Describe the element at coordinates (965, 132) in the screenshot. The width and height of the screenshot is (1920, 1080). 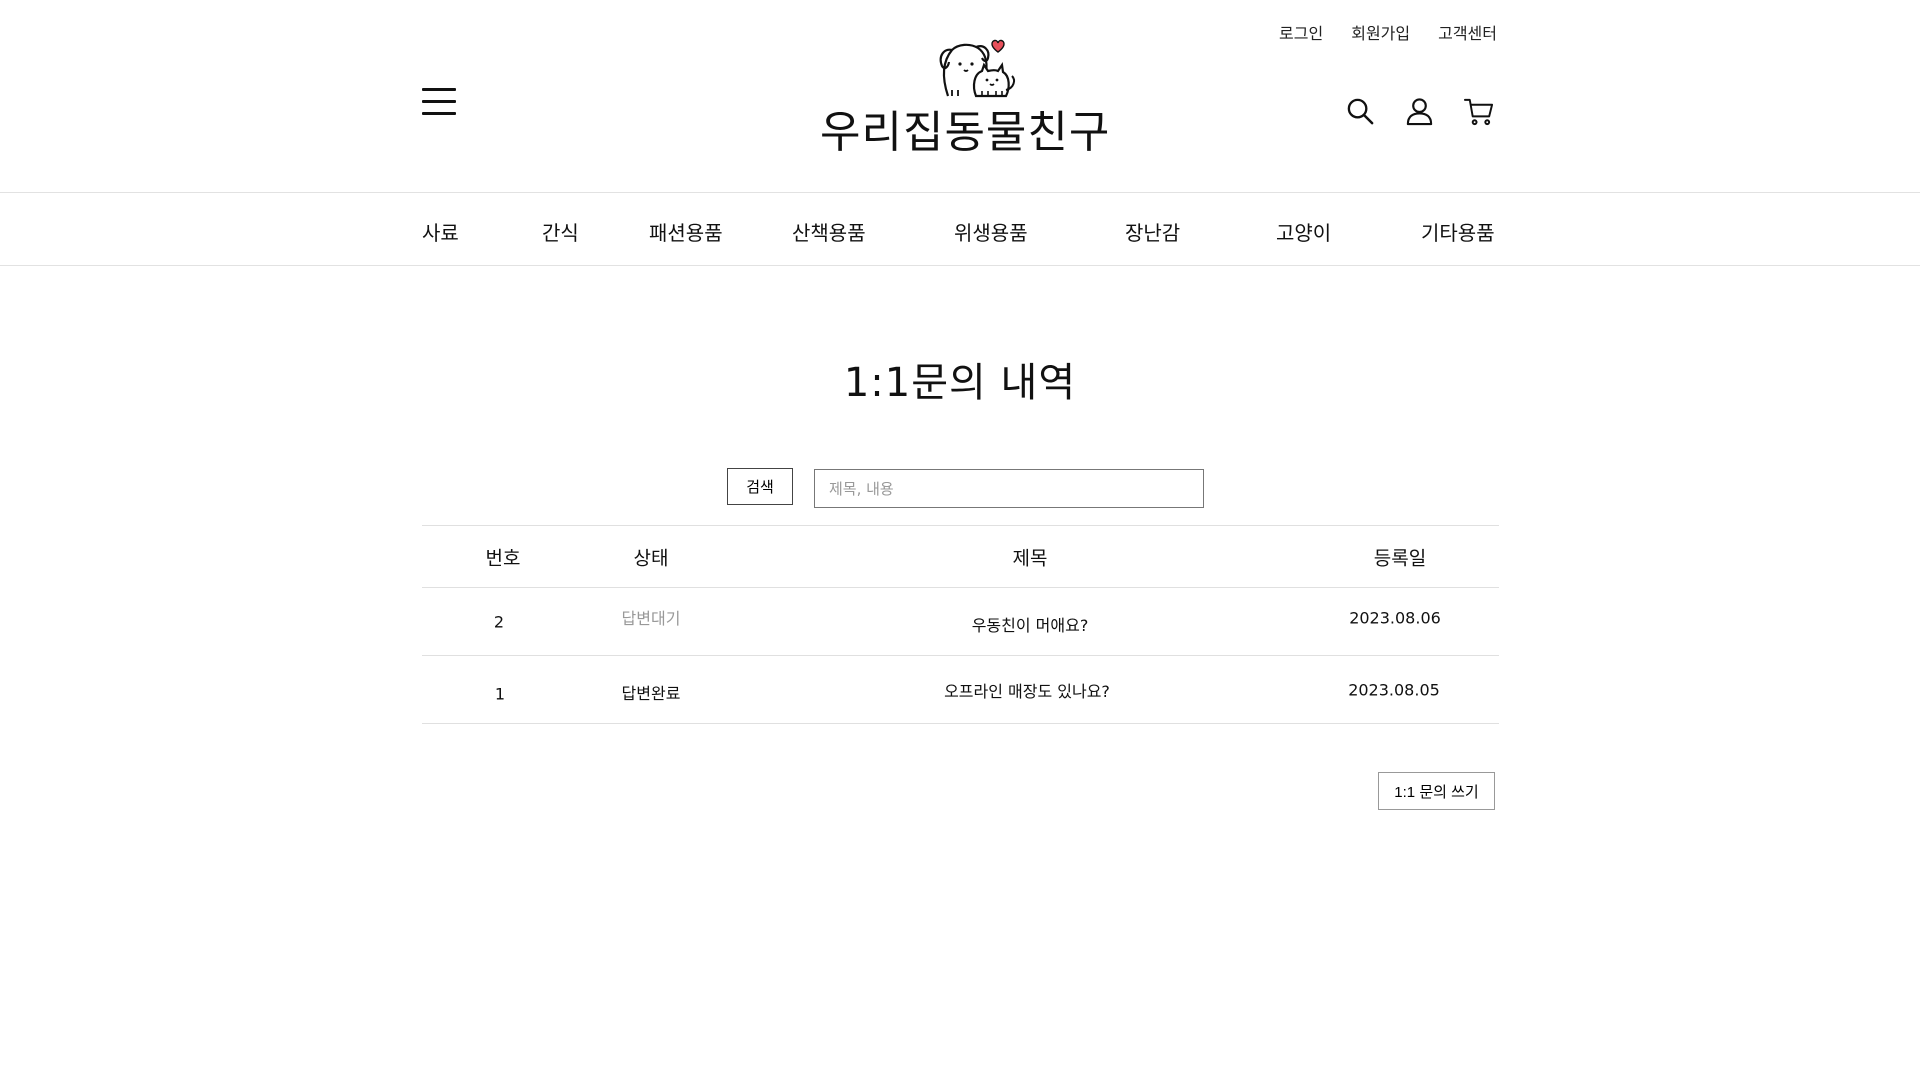
I see `logo-text: 우리집동물친구` at that location.